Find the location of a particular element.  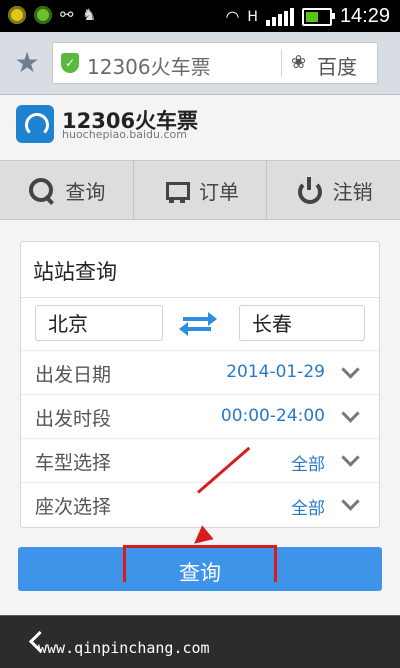

battery-icon is located at coordinates (318, 16).